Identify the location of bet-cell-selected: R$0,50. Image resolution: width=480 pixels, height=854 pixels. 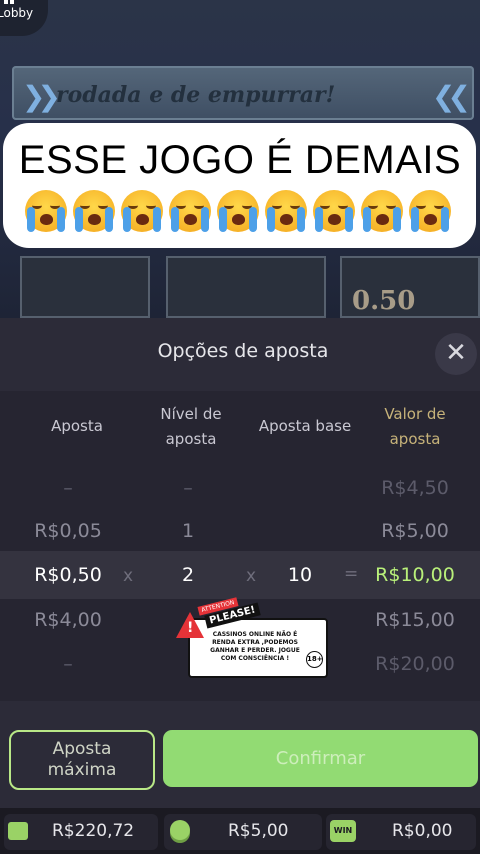
(68, 575).